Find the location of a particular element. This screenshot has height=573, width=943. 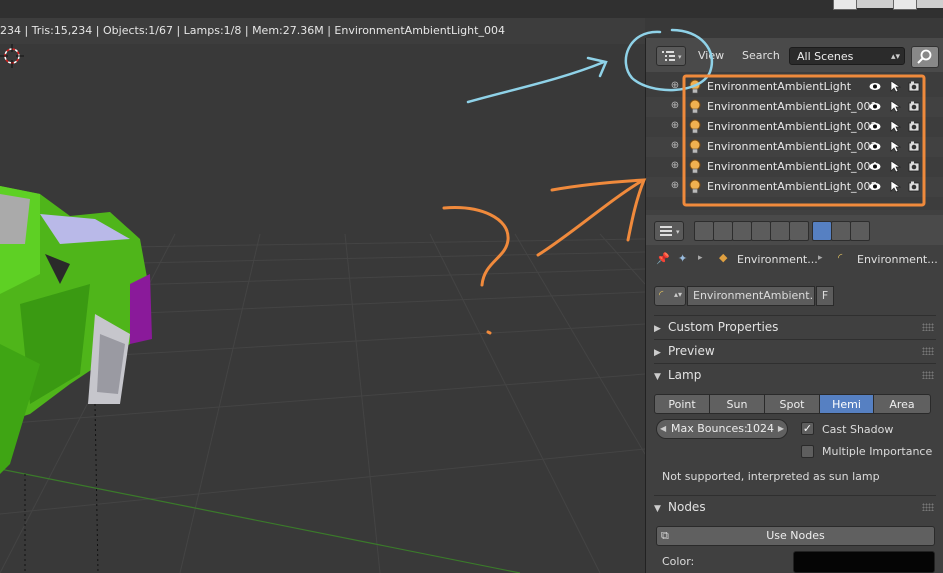

outliner-row: ⊕ EnvironmentAmbientLight_001 is located at coordinates (794, 107).